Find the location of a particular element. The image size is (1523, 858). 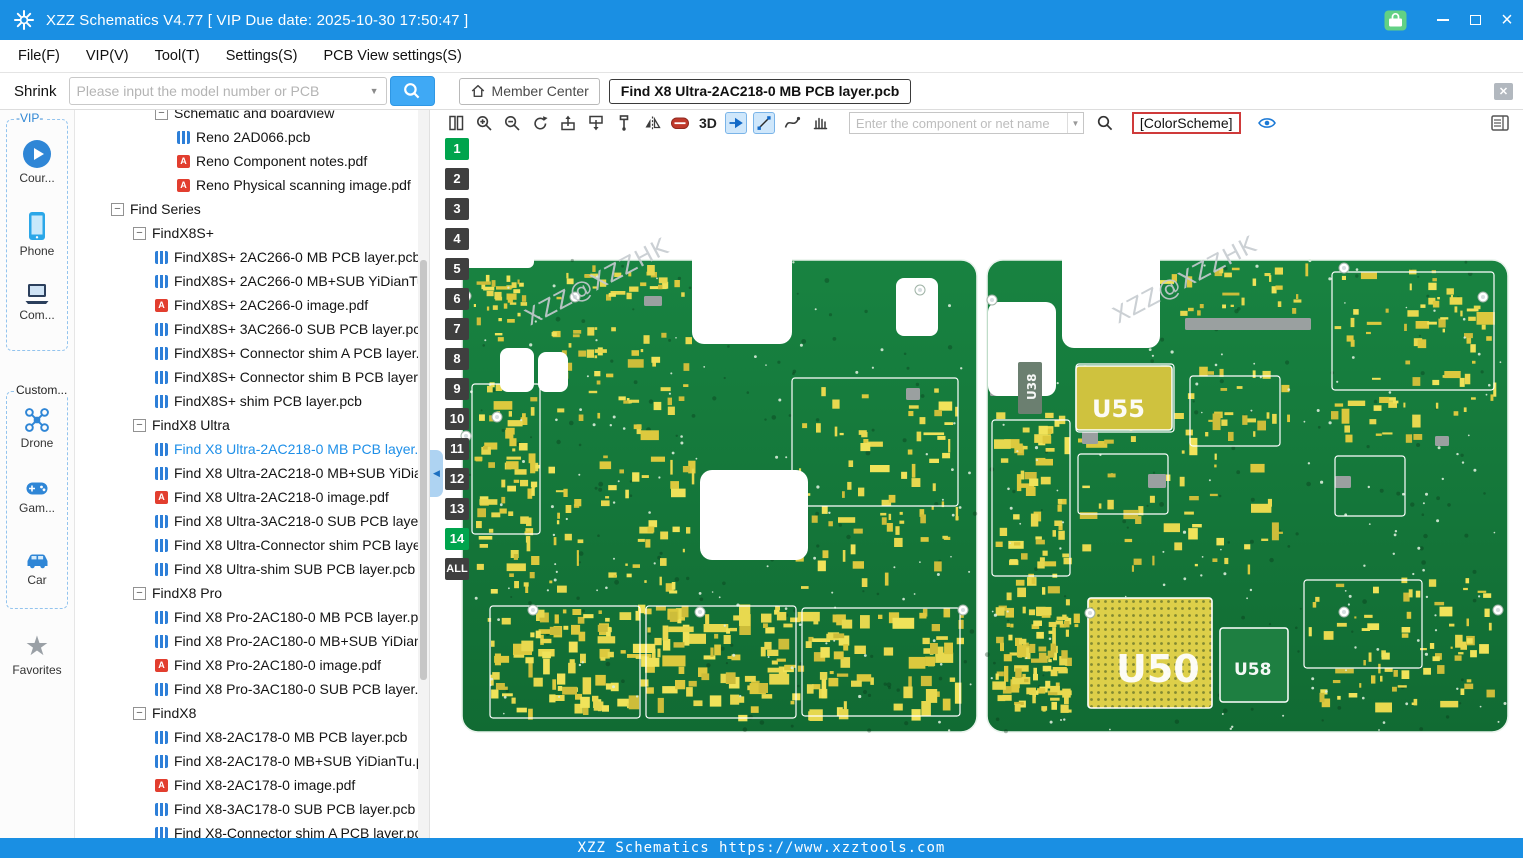

curve-tool-button is located at coordinates (792, 123).